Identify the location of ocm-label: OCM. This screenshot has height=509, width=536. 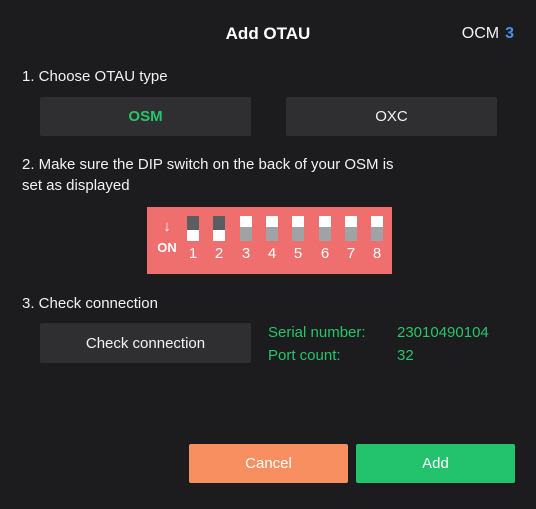
(480, 33).